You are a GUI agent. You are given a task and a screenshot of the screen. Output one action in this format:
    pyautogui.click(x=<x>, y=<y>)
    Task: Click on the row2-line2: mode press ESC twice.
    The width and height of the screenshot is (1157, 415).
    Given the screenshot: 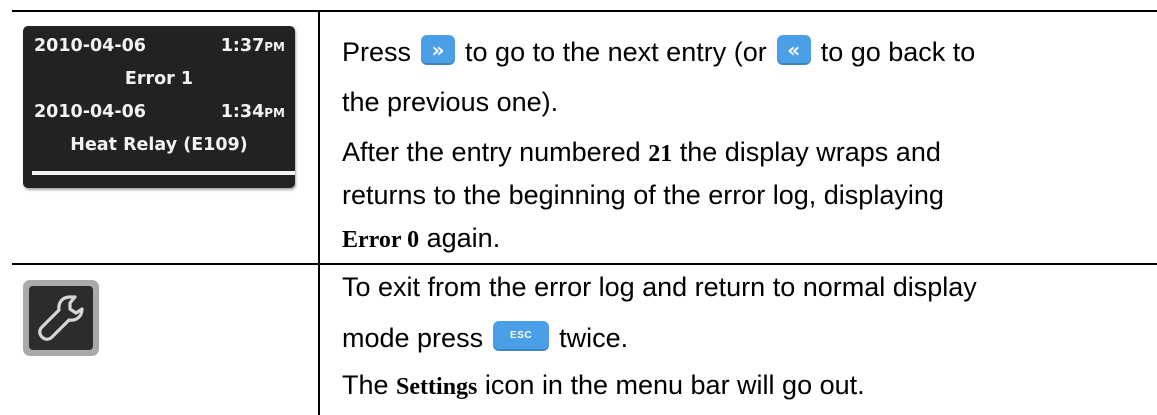 What is the action you would take?
    pyautogui.click(x=485, y=338)
    